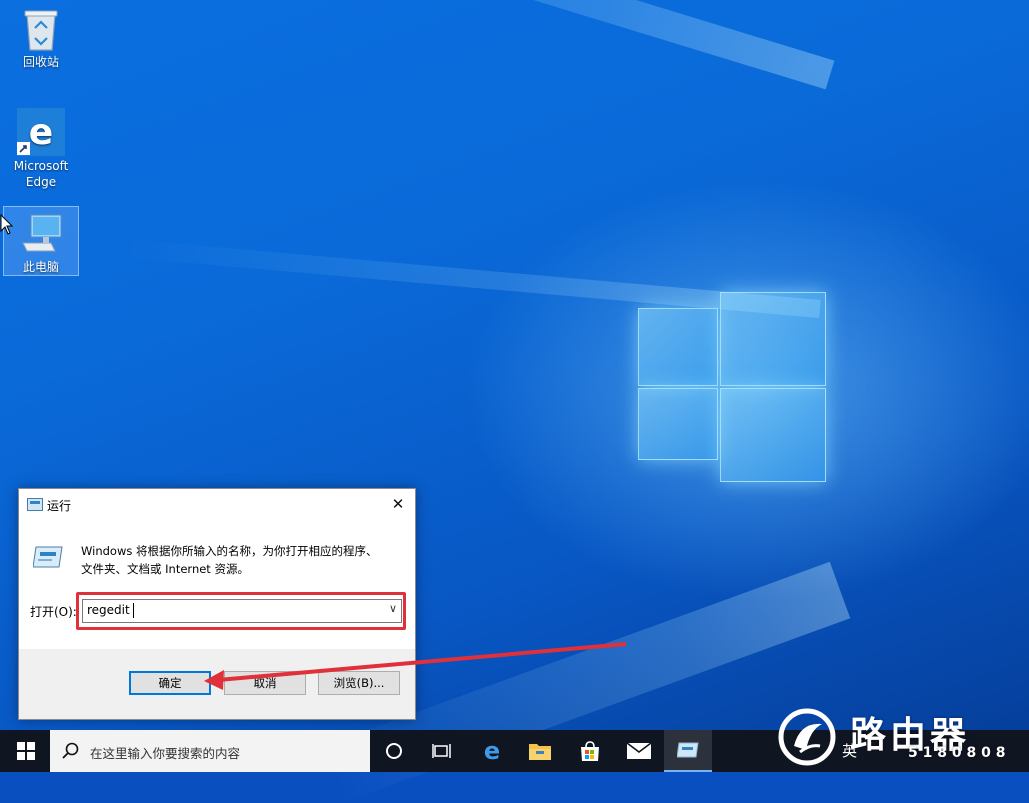 Image resolution: width=1029 pixels, height=803 pixels. I want to click on windows-logo-wallpaper, so click(731, 387).